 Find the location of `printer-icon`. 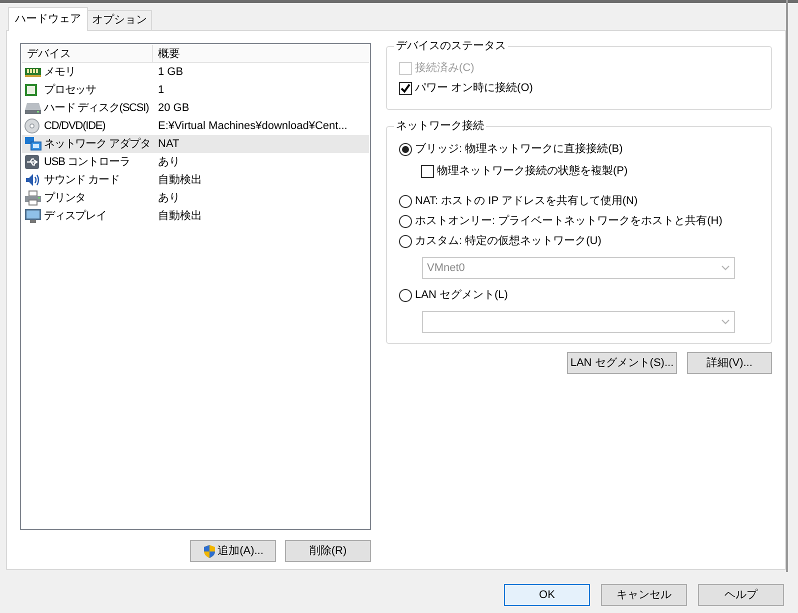

printer-icon is located at coordinates (33, 198).